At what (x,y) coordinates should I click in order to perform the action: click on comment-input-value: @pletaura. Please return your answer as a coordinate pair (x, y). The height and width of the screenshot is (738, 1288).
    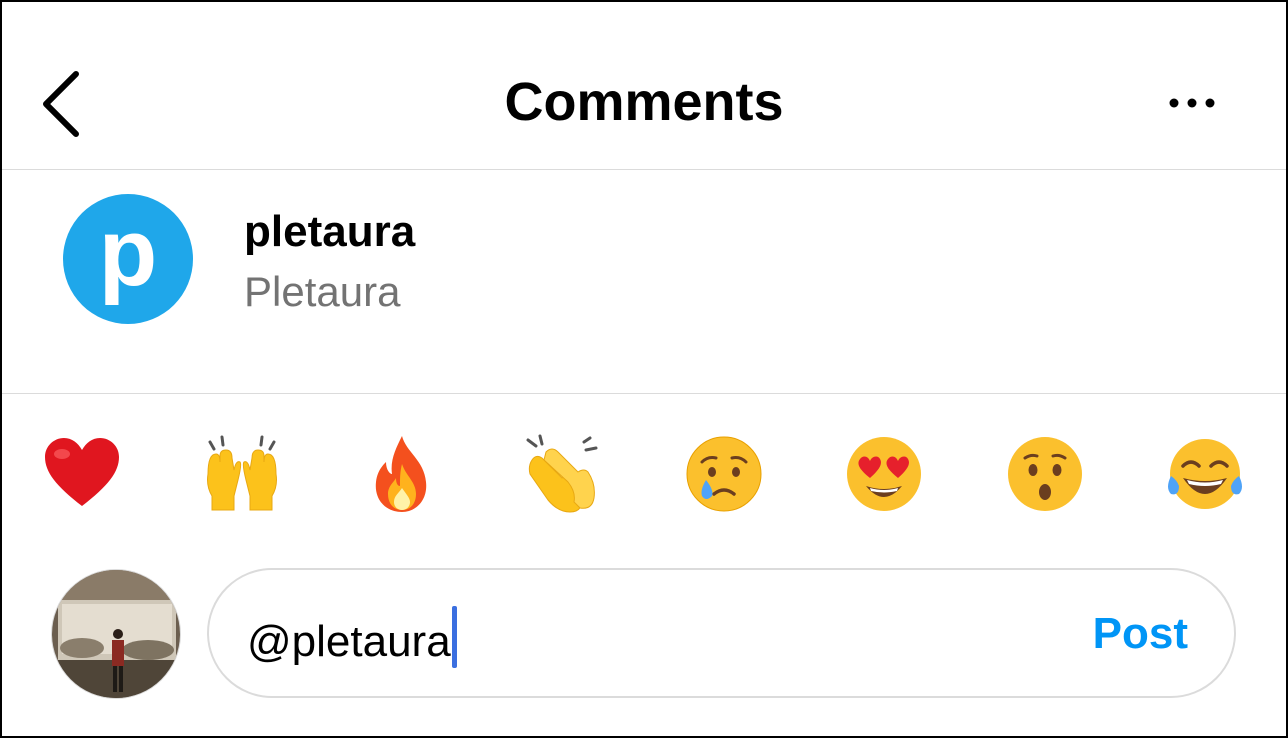
    Looking at the image, I should click on (349, 641).